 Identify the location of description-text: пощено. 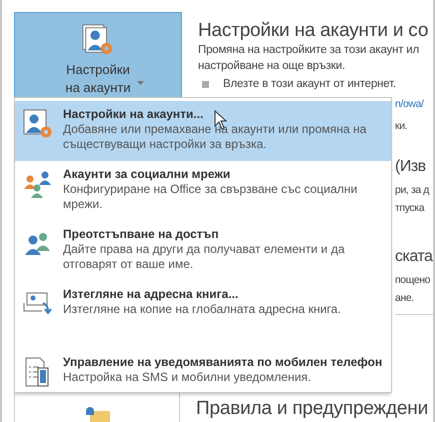
(413, 280).